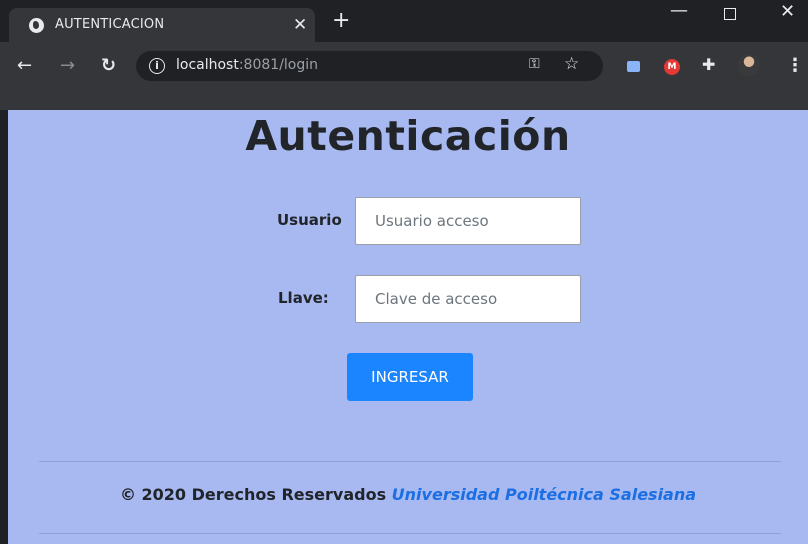 Image resolution: width=808 pixels, height=544 pixels. What do you see at coordinates (468, 221) in the screenshot?
I see `username-input` at bounding box center [468, 221].